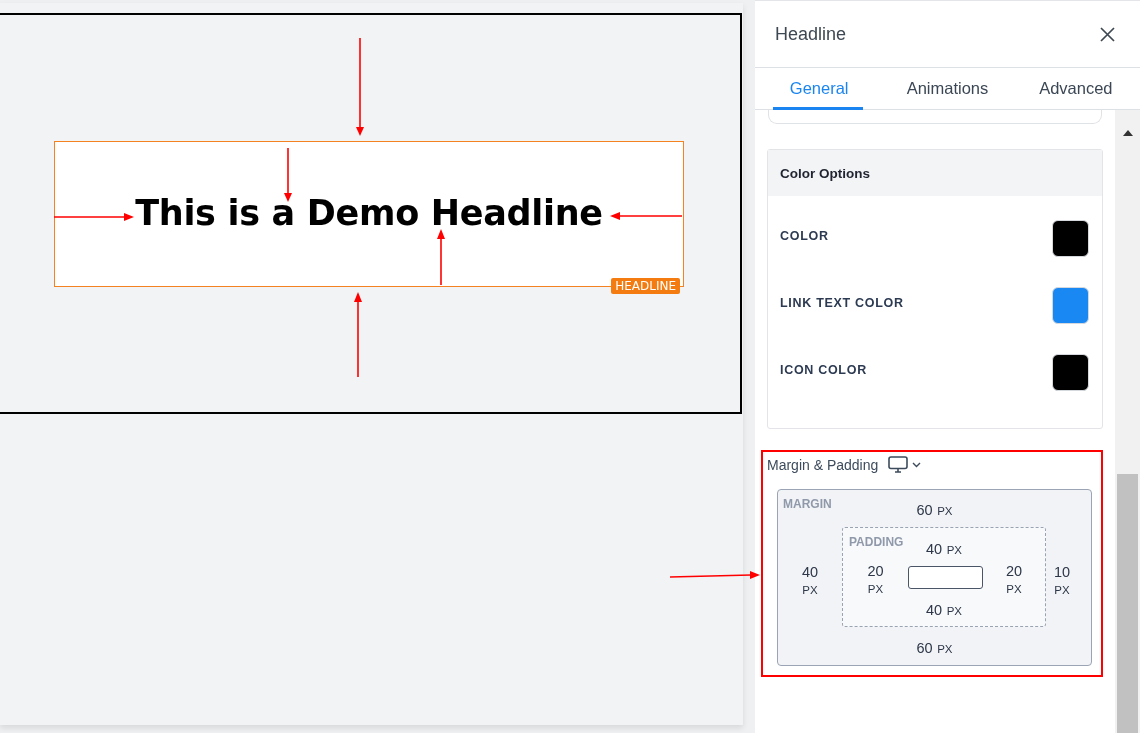 The height and width of the screenshot is (733, 1140). What do you see at coordinates (804, 236) in the screenshot?
I see `color-label: COLOR` at bounding box center [804, 236].